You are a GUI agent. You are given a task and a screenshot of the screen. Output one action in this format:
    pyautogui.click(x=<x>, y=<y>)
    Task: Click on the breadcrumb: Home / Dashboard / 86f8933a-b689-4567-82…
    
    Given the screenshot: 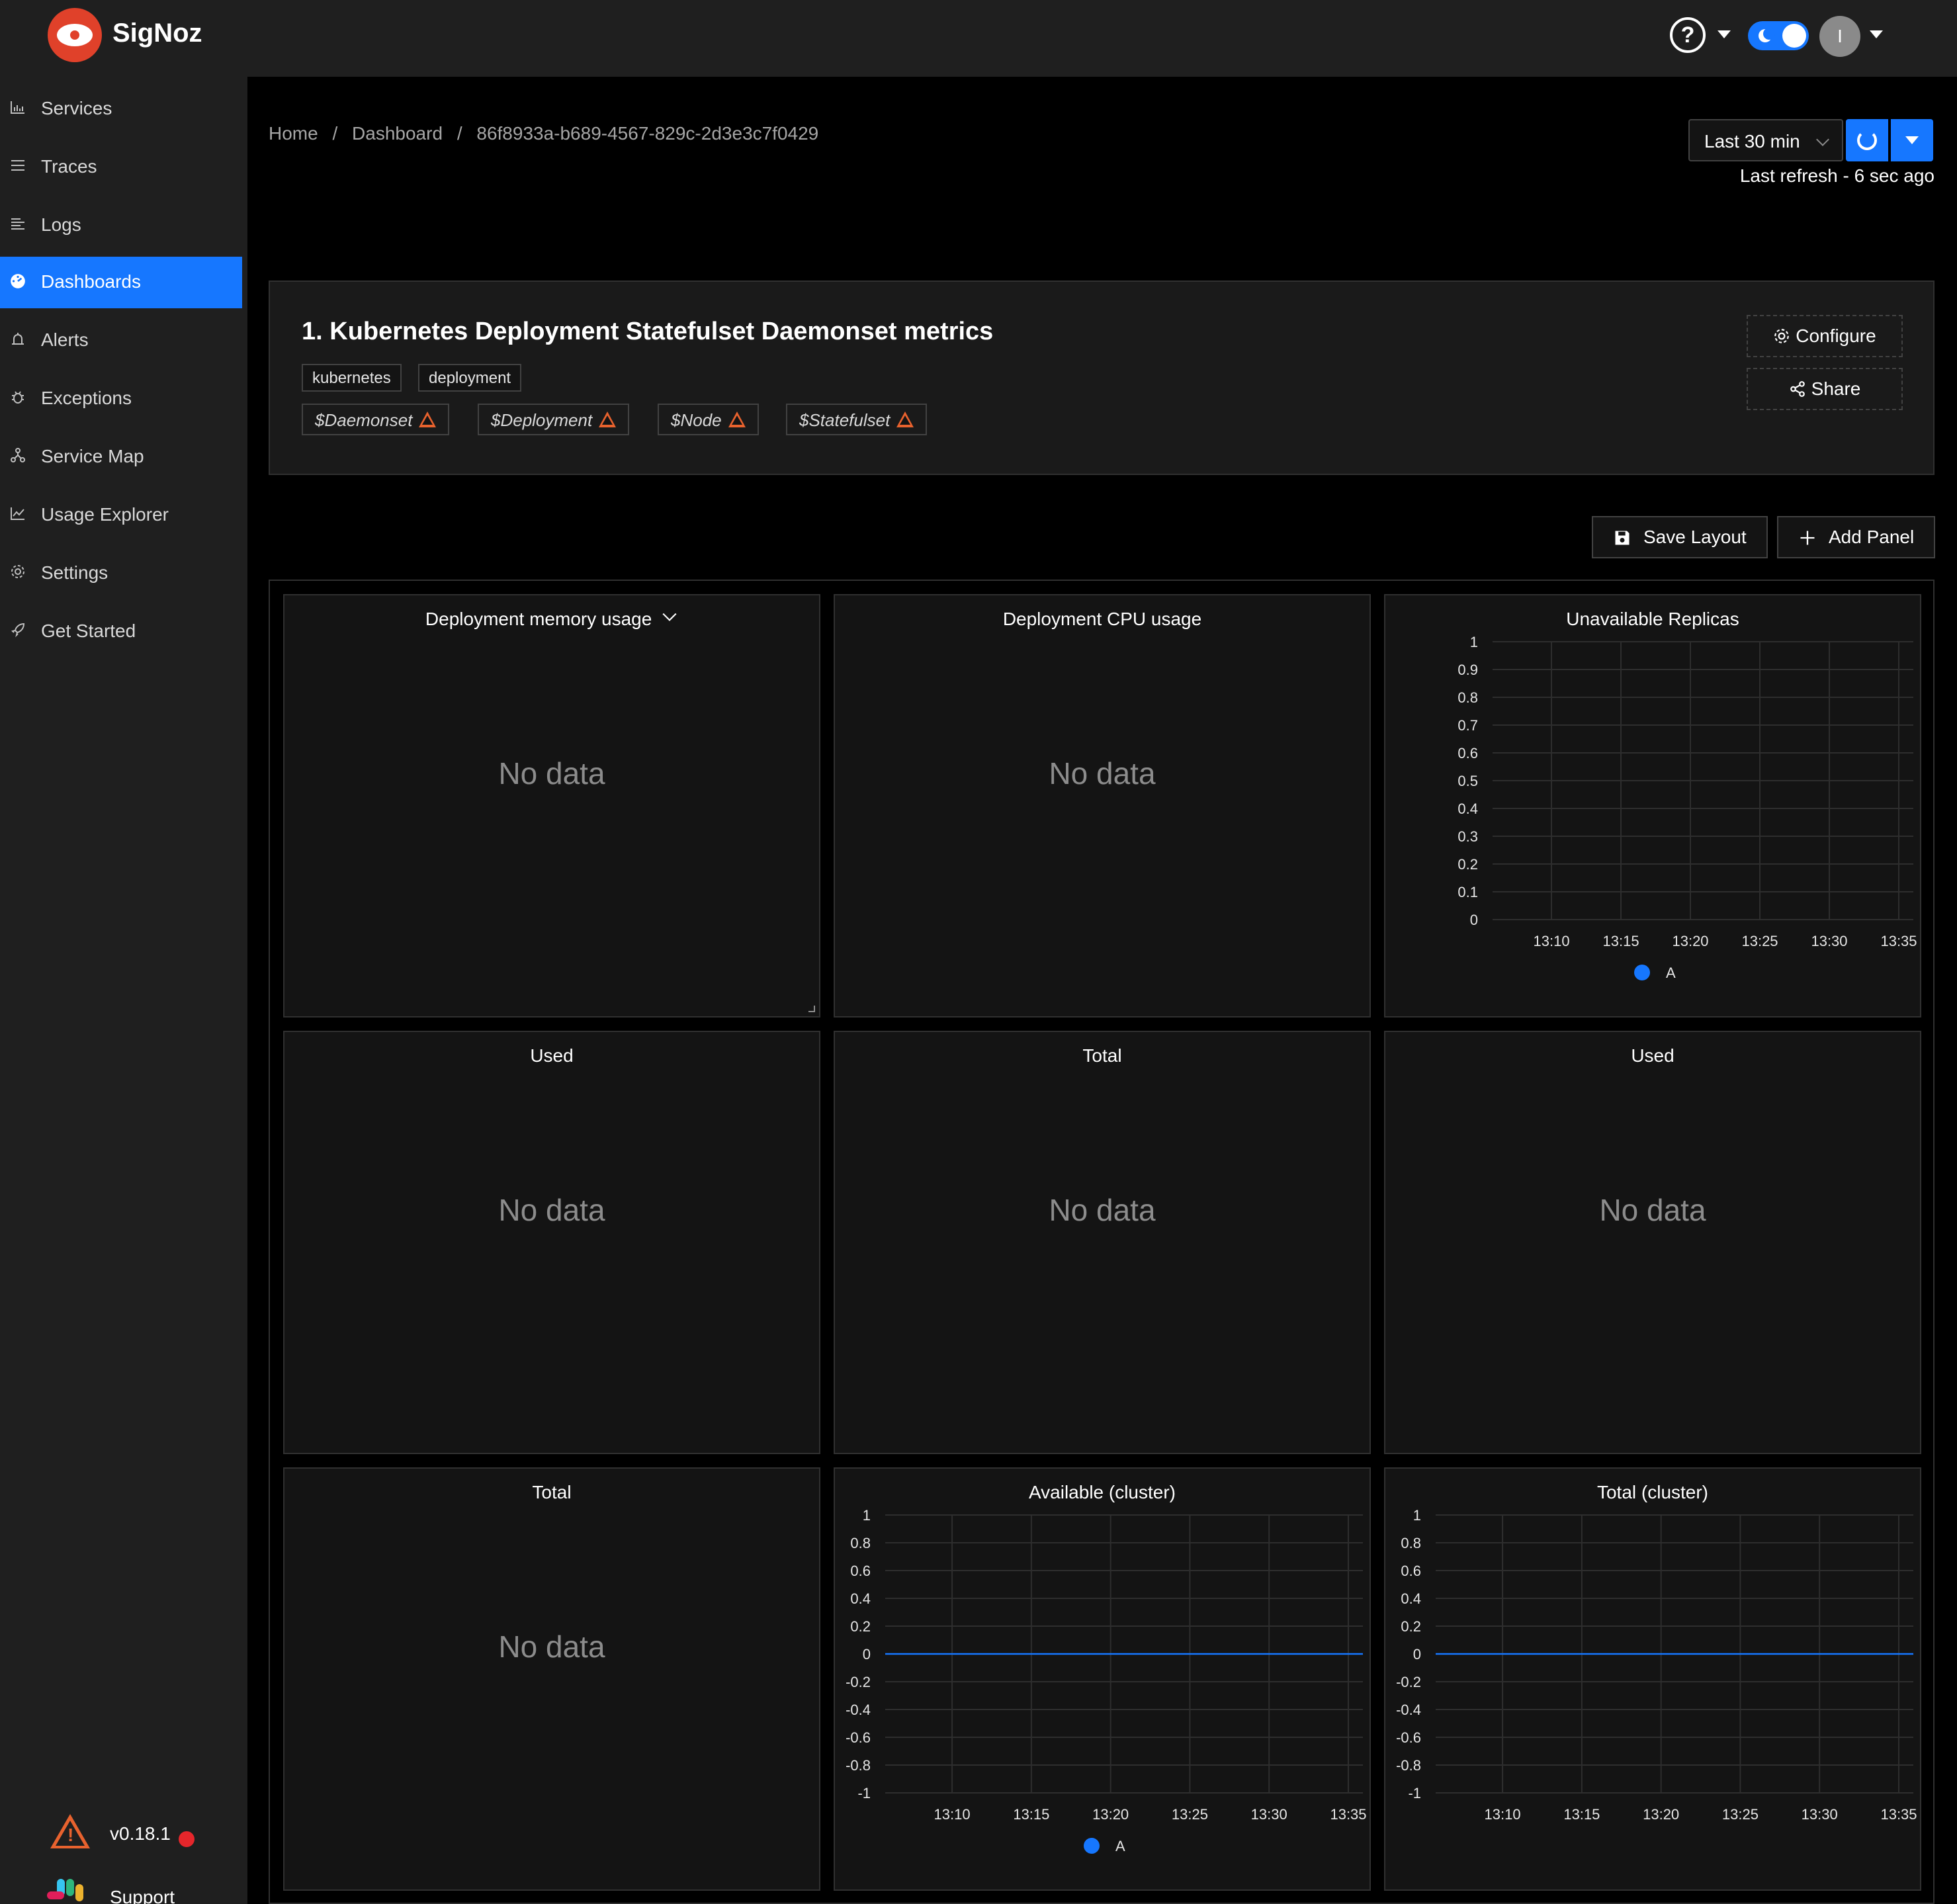 What is the action you would take?
    pyautogui.click(x=549, y=133)
    